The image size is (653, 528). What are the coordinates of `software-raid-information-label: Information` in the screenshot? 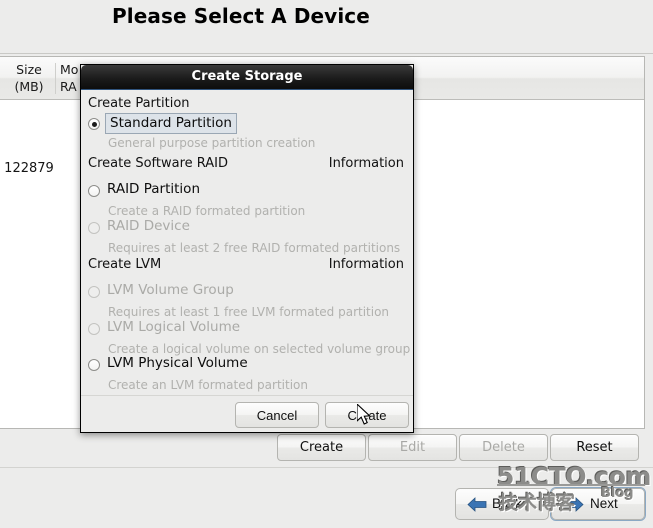 It's located at (366, 163).